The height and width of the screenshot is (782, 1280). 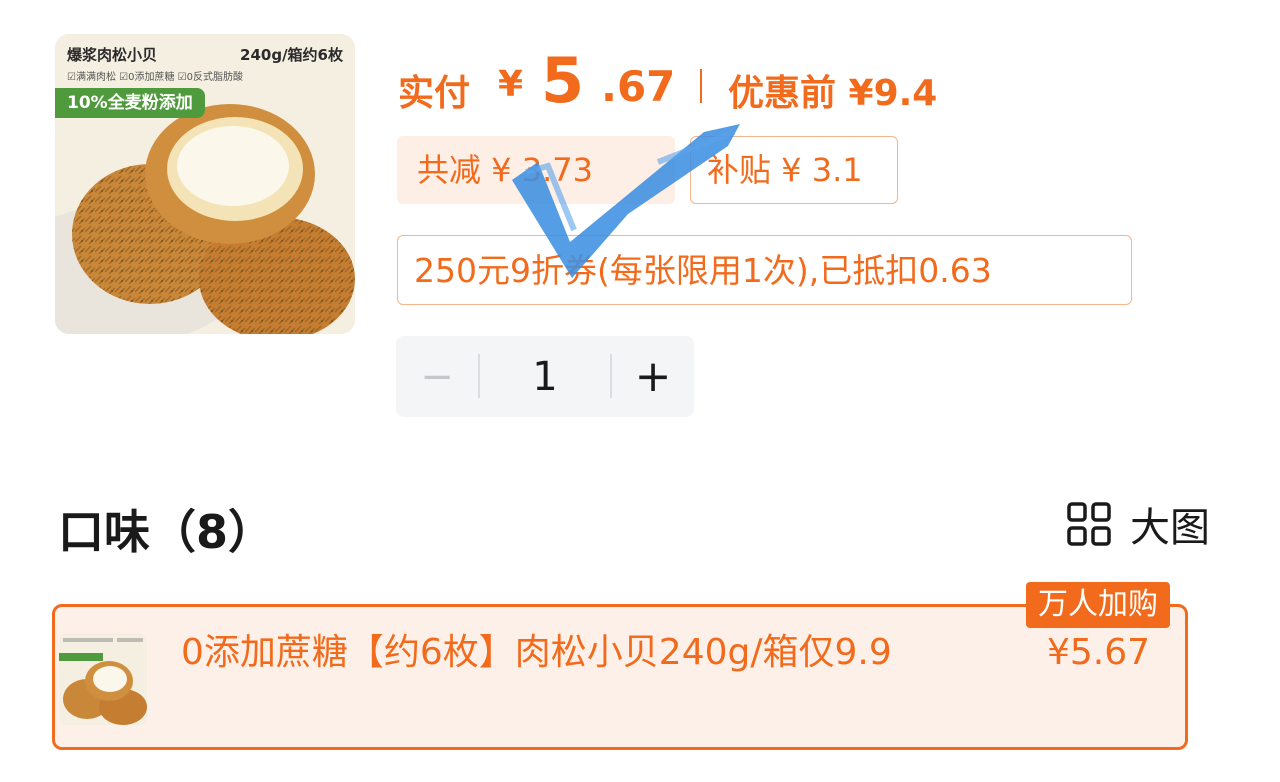 What do you see at coordinates (1098, 605) in the screenshot?
I see `popular-badge: 万人加购` at bounding box center [1098, 605].